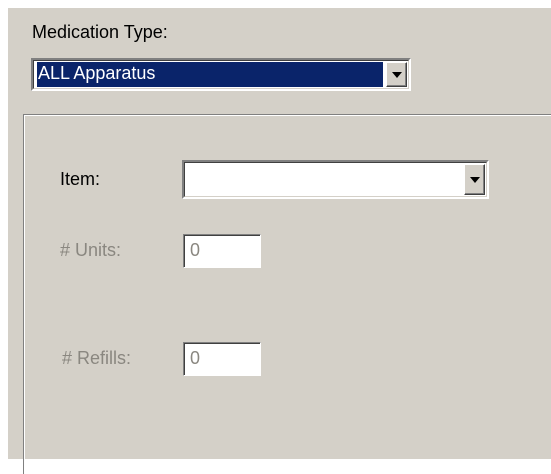  What do you see at coordinates (324, 179) in the screenshot?
I see `item-selected-value` at bounding box center [324, 179].